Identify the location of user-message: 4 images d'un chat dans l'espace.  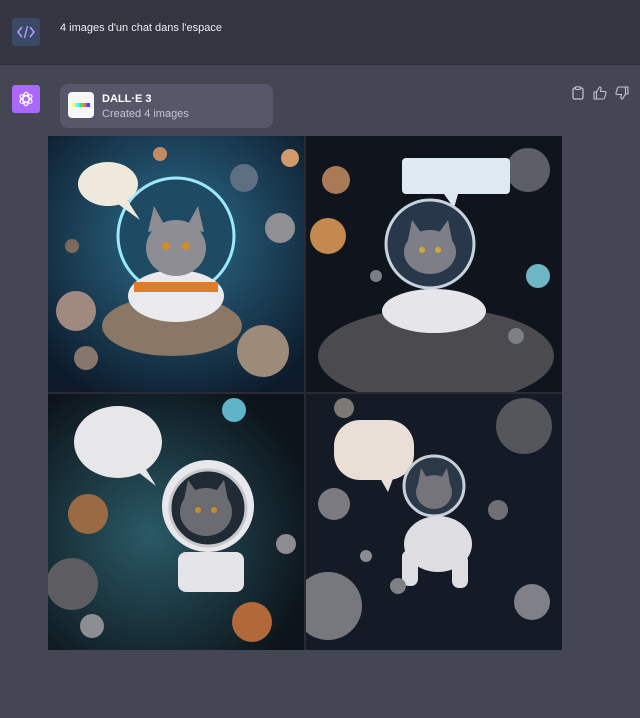
(320, 32).